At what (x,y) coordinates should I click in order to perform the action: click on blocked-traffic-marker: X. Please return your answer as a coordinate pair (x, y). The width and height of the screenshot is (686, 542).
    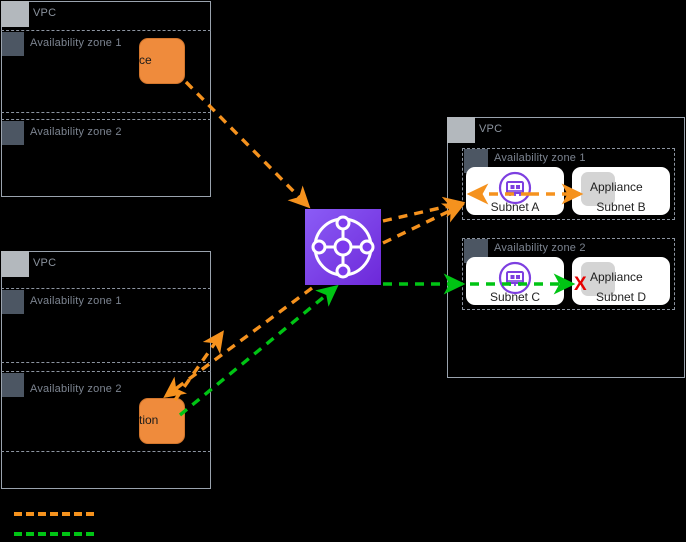
    Looking at the image, I should click on (580, 284).